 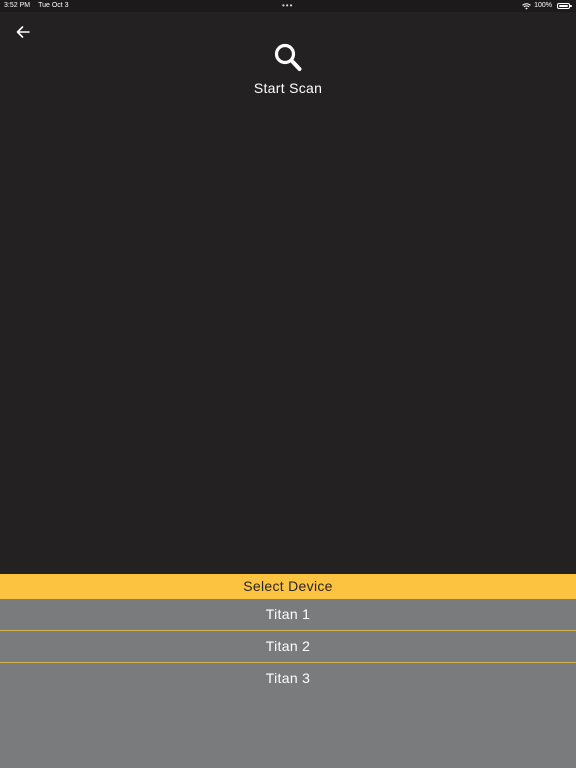 I want to click on start-scan-label: Start Scan, so click(x=288, y=88).